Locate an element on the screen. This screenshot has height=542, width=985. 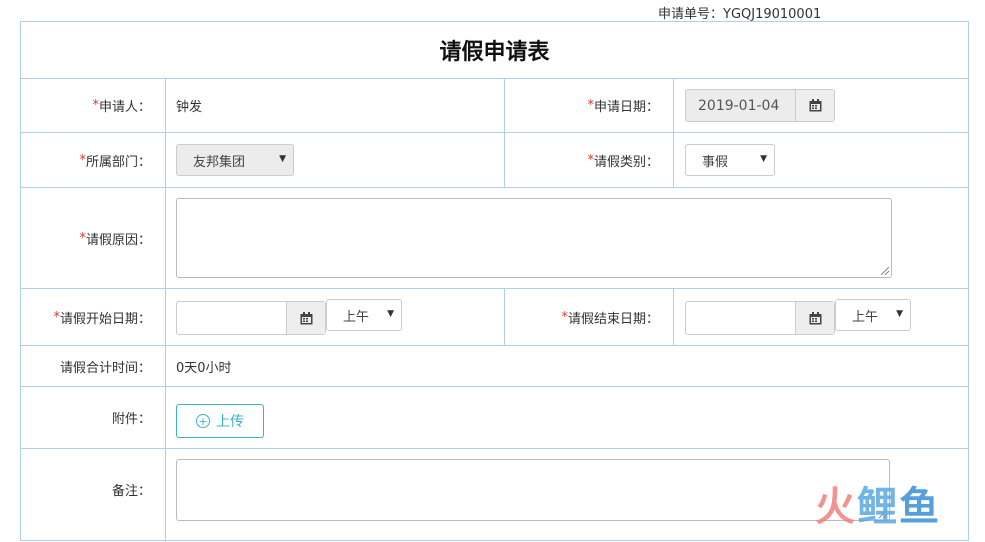
row-dates: * 请假开始日期： 上午 ▼ * 请假结束日期： 上午 ▼ is located at coordinates (494, 317).